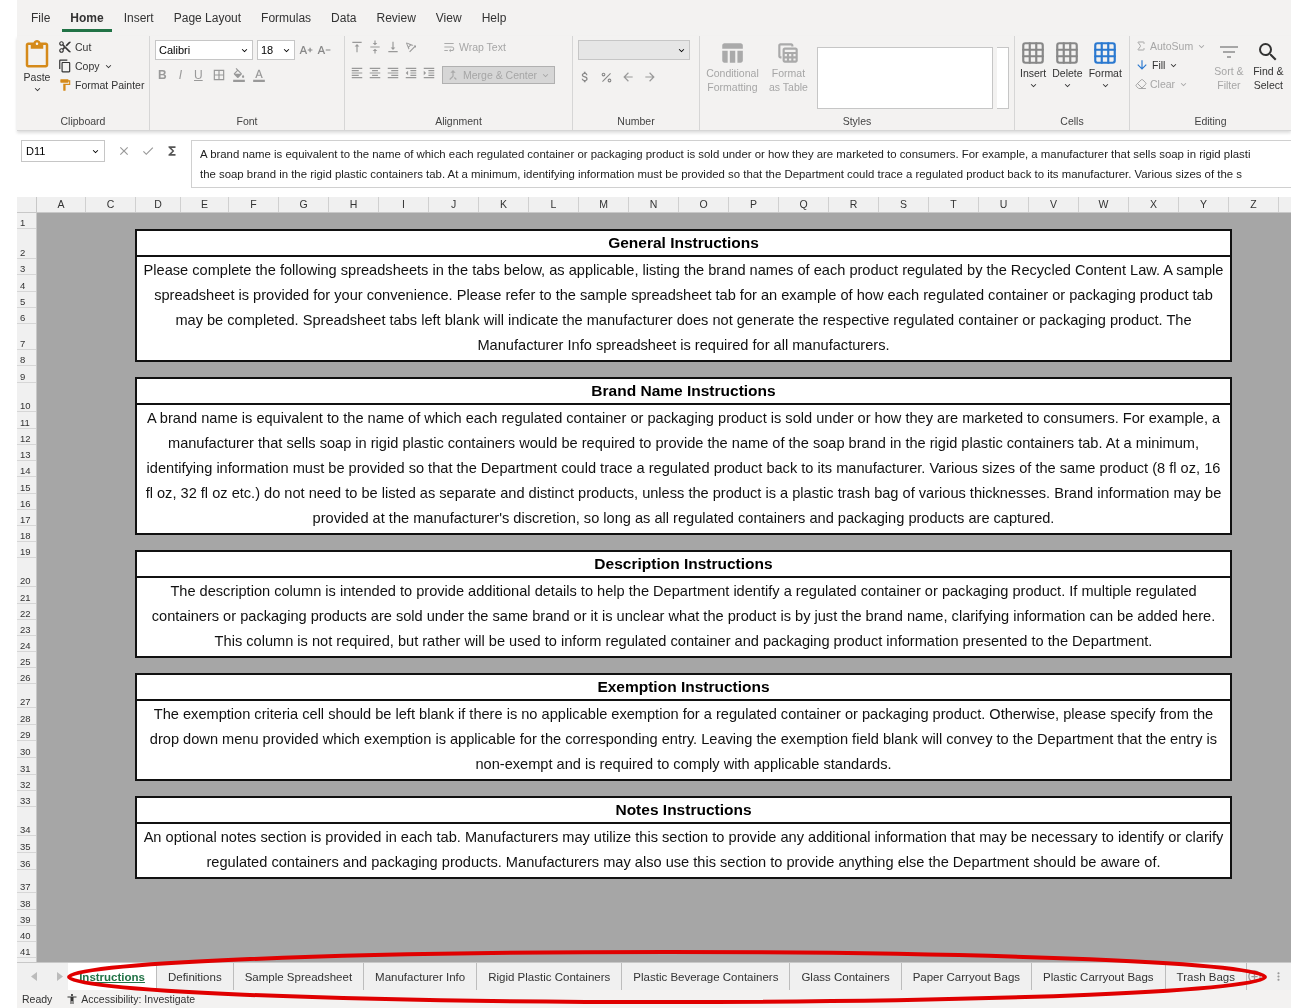  What do you see at coordinates (26, 437) in the screenshot?
I see `row-header: 12` at bounding box center [26, 437].